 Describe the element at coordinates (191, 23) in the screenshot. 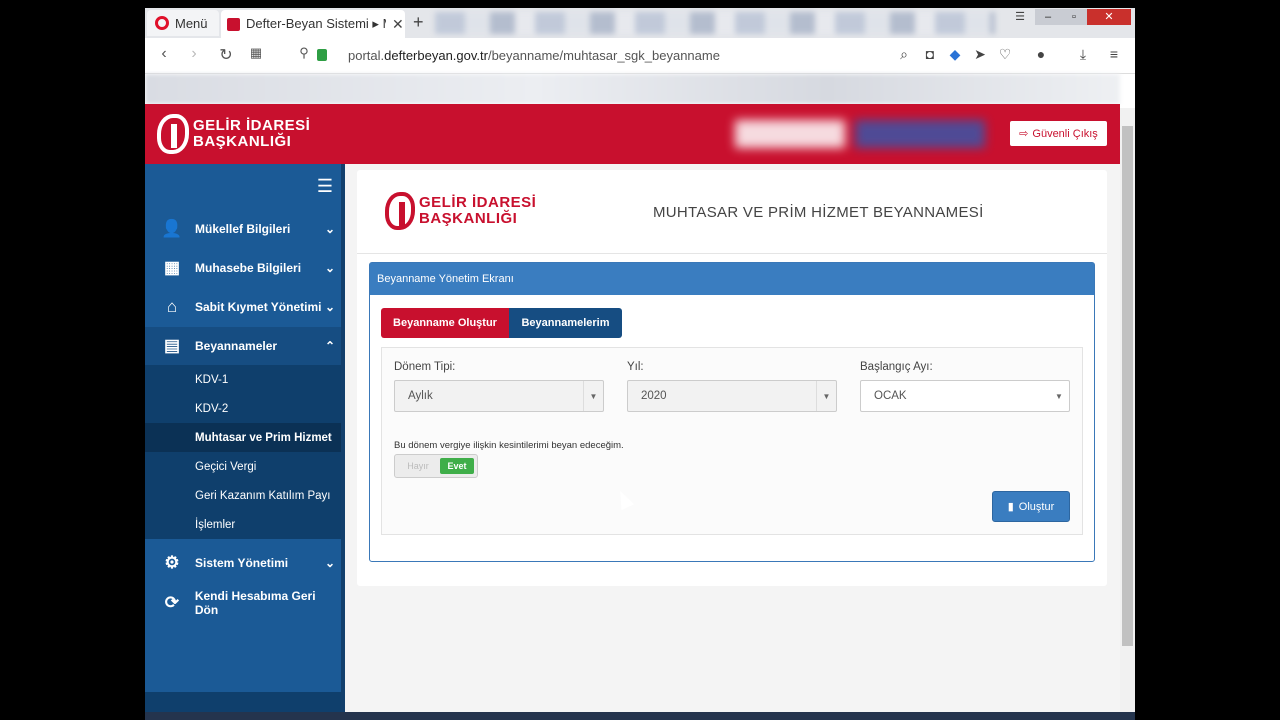

I see `menu-label: Menü` at that location.